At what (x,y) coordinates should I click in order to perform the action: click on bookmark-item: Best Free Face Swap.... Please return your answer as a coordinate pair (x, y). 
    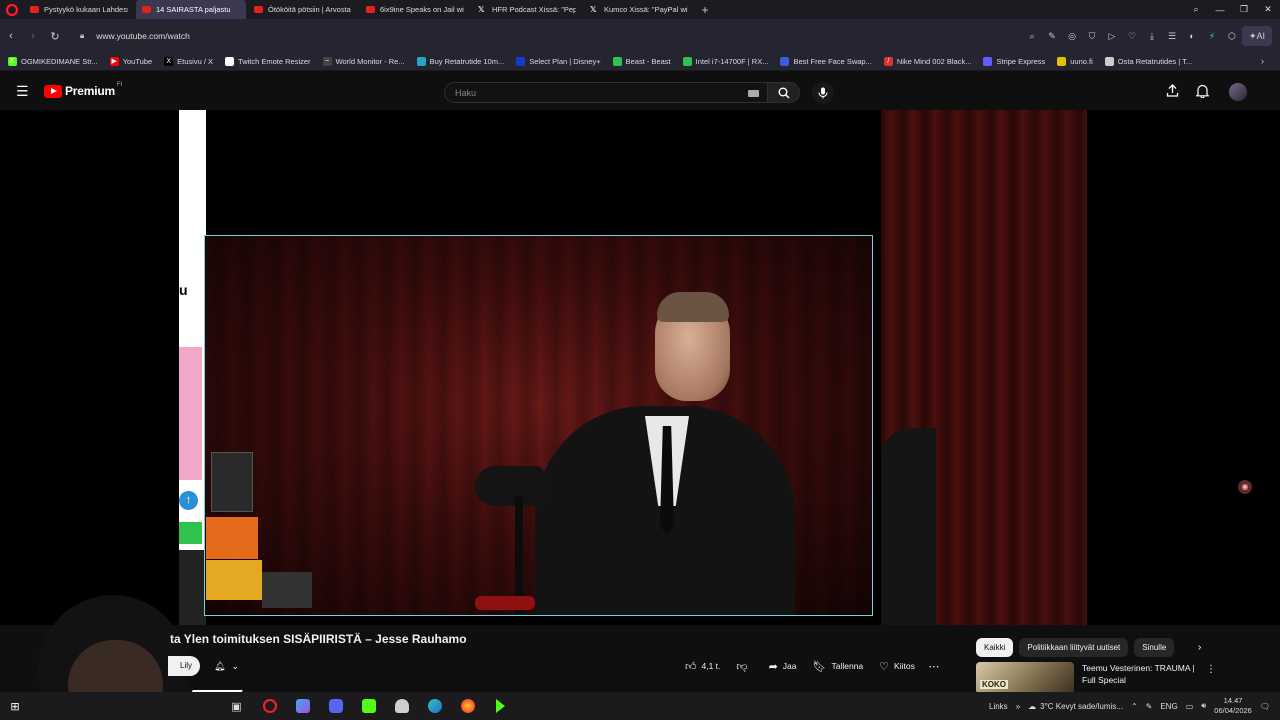
    Looking at the image, I should click on (826, 61).